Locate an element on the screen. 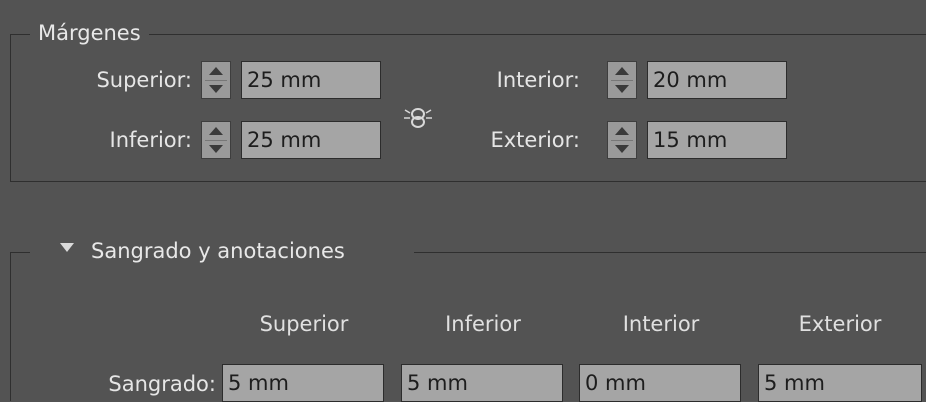 The image size is (926, 402). triangle-down-icon is located at coordinates (67, 247).